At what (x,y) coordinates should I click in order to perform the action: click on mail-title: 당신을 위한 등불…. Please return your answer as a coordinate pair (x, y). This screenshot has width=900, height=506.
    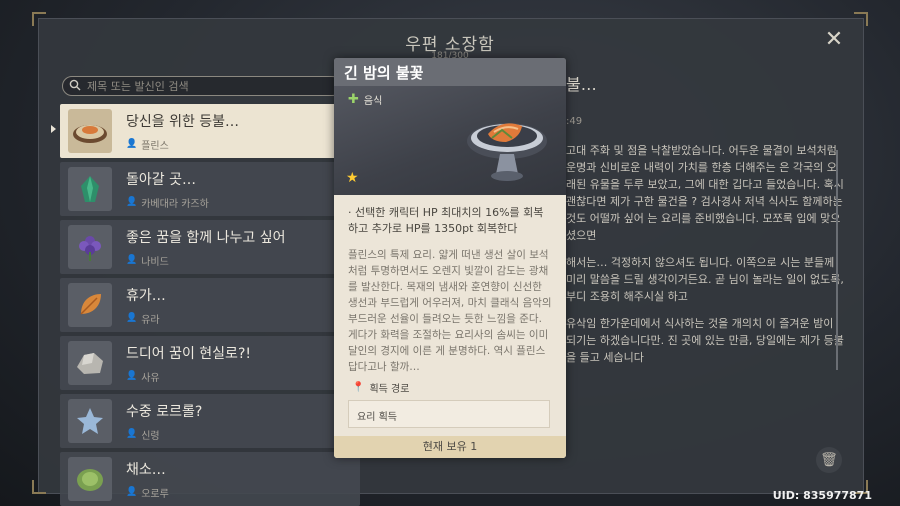
    Looking at the image, I should click on (183, 121).